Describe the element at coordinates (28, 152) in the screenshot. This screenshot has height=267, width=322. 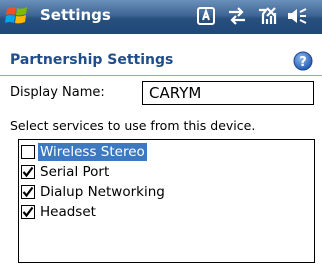
I see `wireless-stereo-checkbox` at that location.